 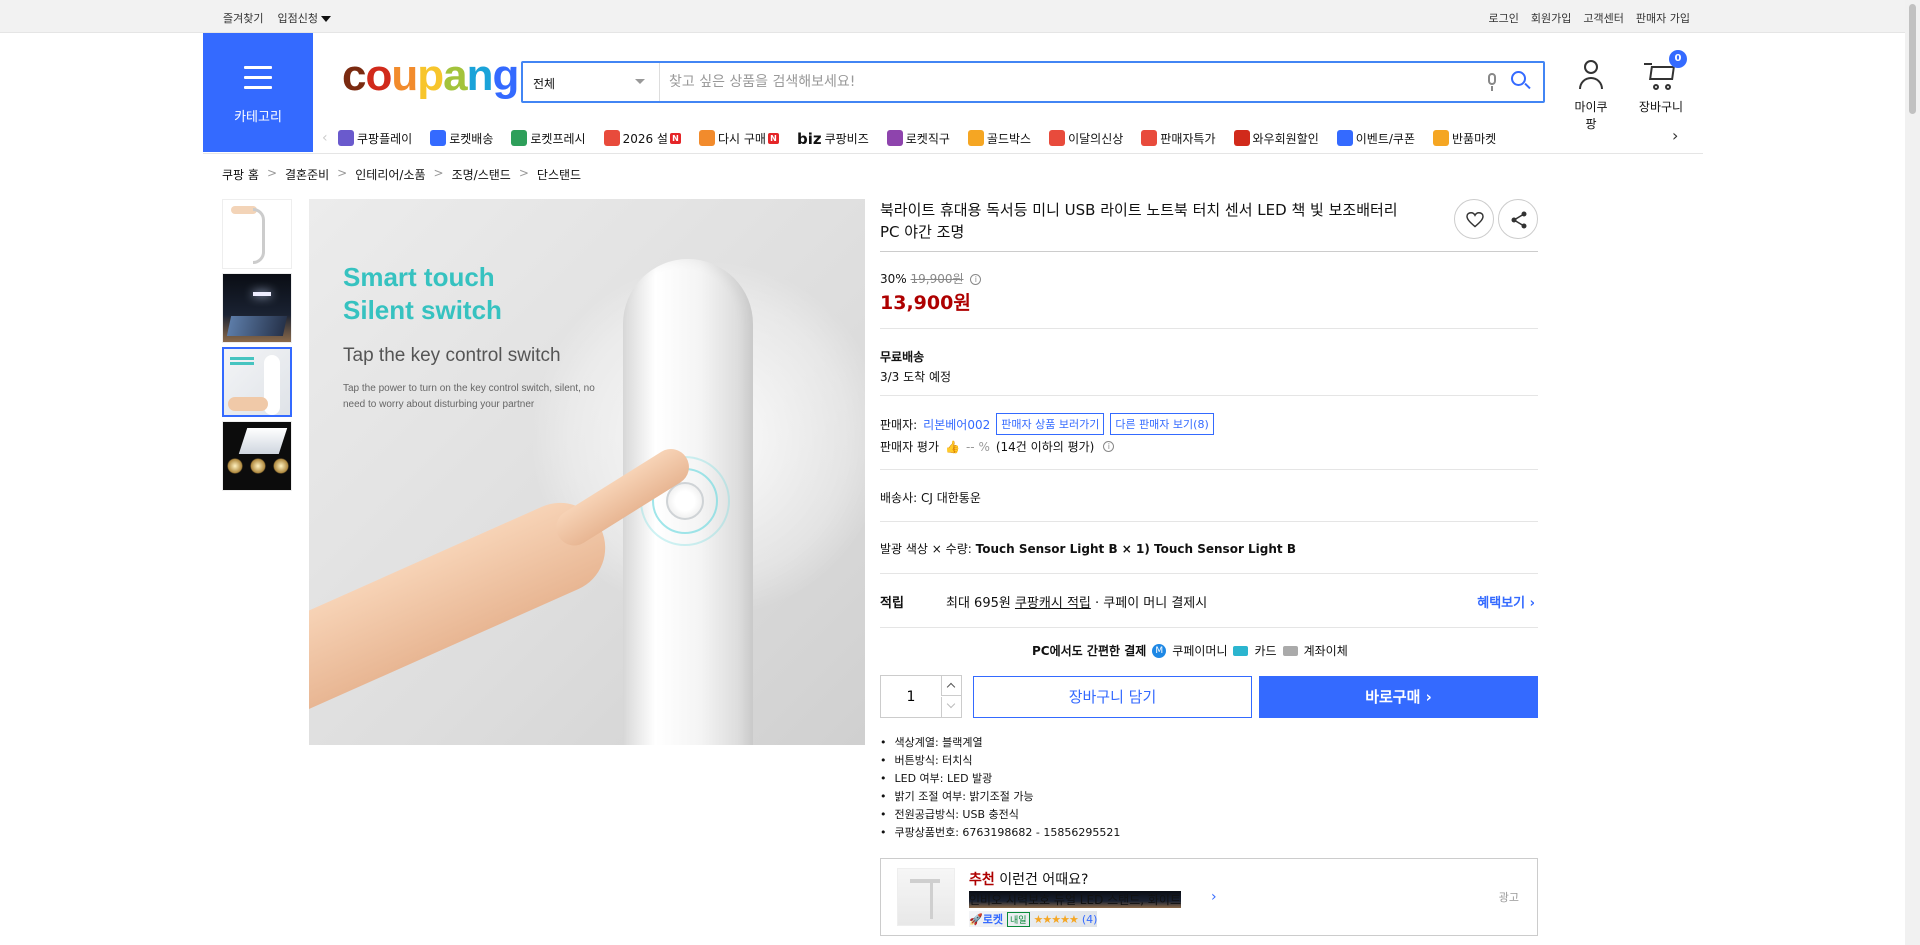 What do you see at coordinates (1375, 138) in the screenshot?
I see `nav-item: 이벤트/쿠폰` at bounding box center [1375, 138].